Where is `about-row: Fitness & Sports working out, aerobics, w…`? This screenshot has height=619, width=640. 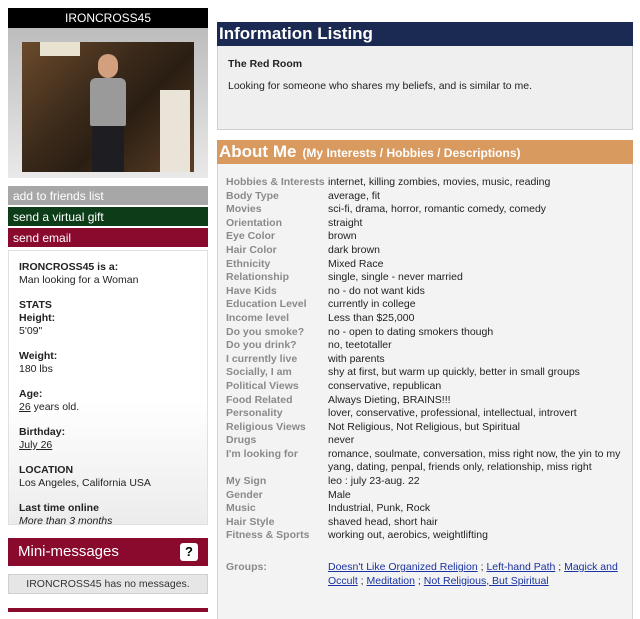
about-row: Fitness & Sports working out, aerobics, w… is located at coordinates (425, 536).